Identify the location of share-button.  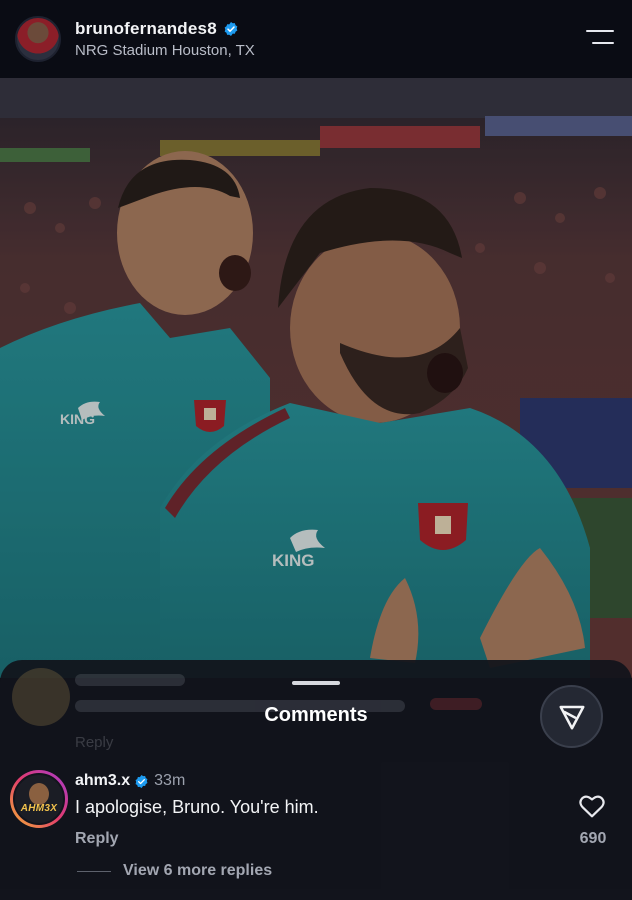
(571, 716).